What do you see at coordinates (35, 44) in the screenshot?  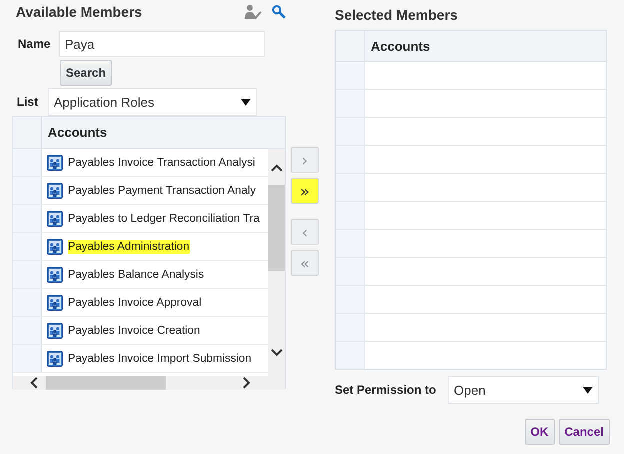 I see `field-label: Name` at bounding box center [35, 44].